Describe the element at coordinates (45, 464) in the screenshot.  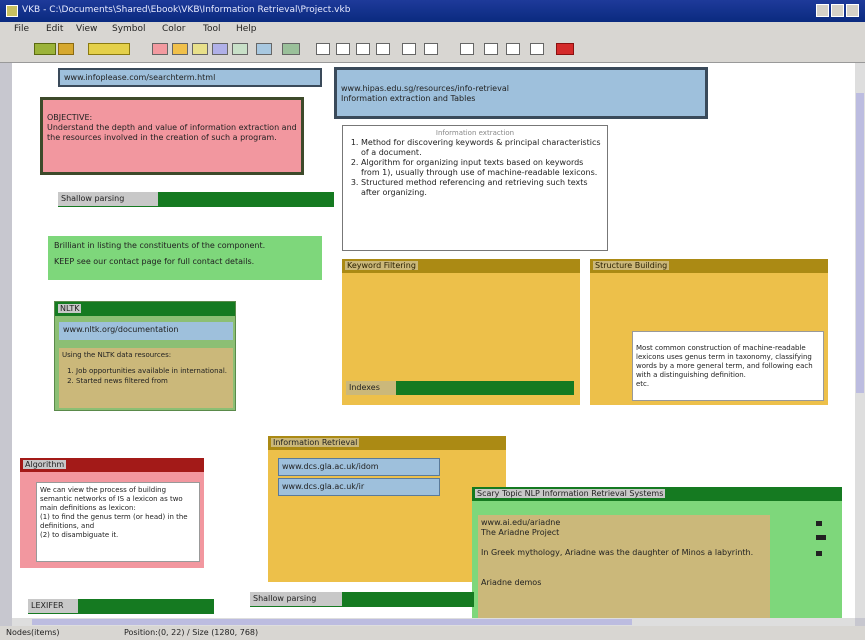
I see `panel-title: Algorithm` at that location.